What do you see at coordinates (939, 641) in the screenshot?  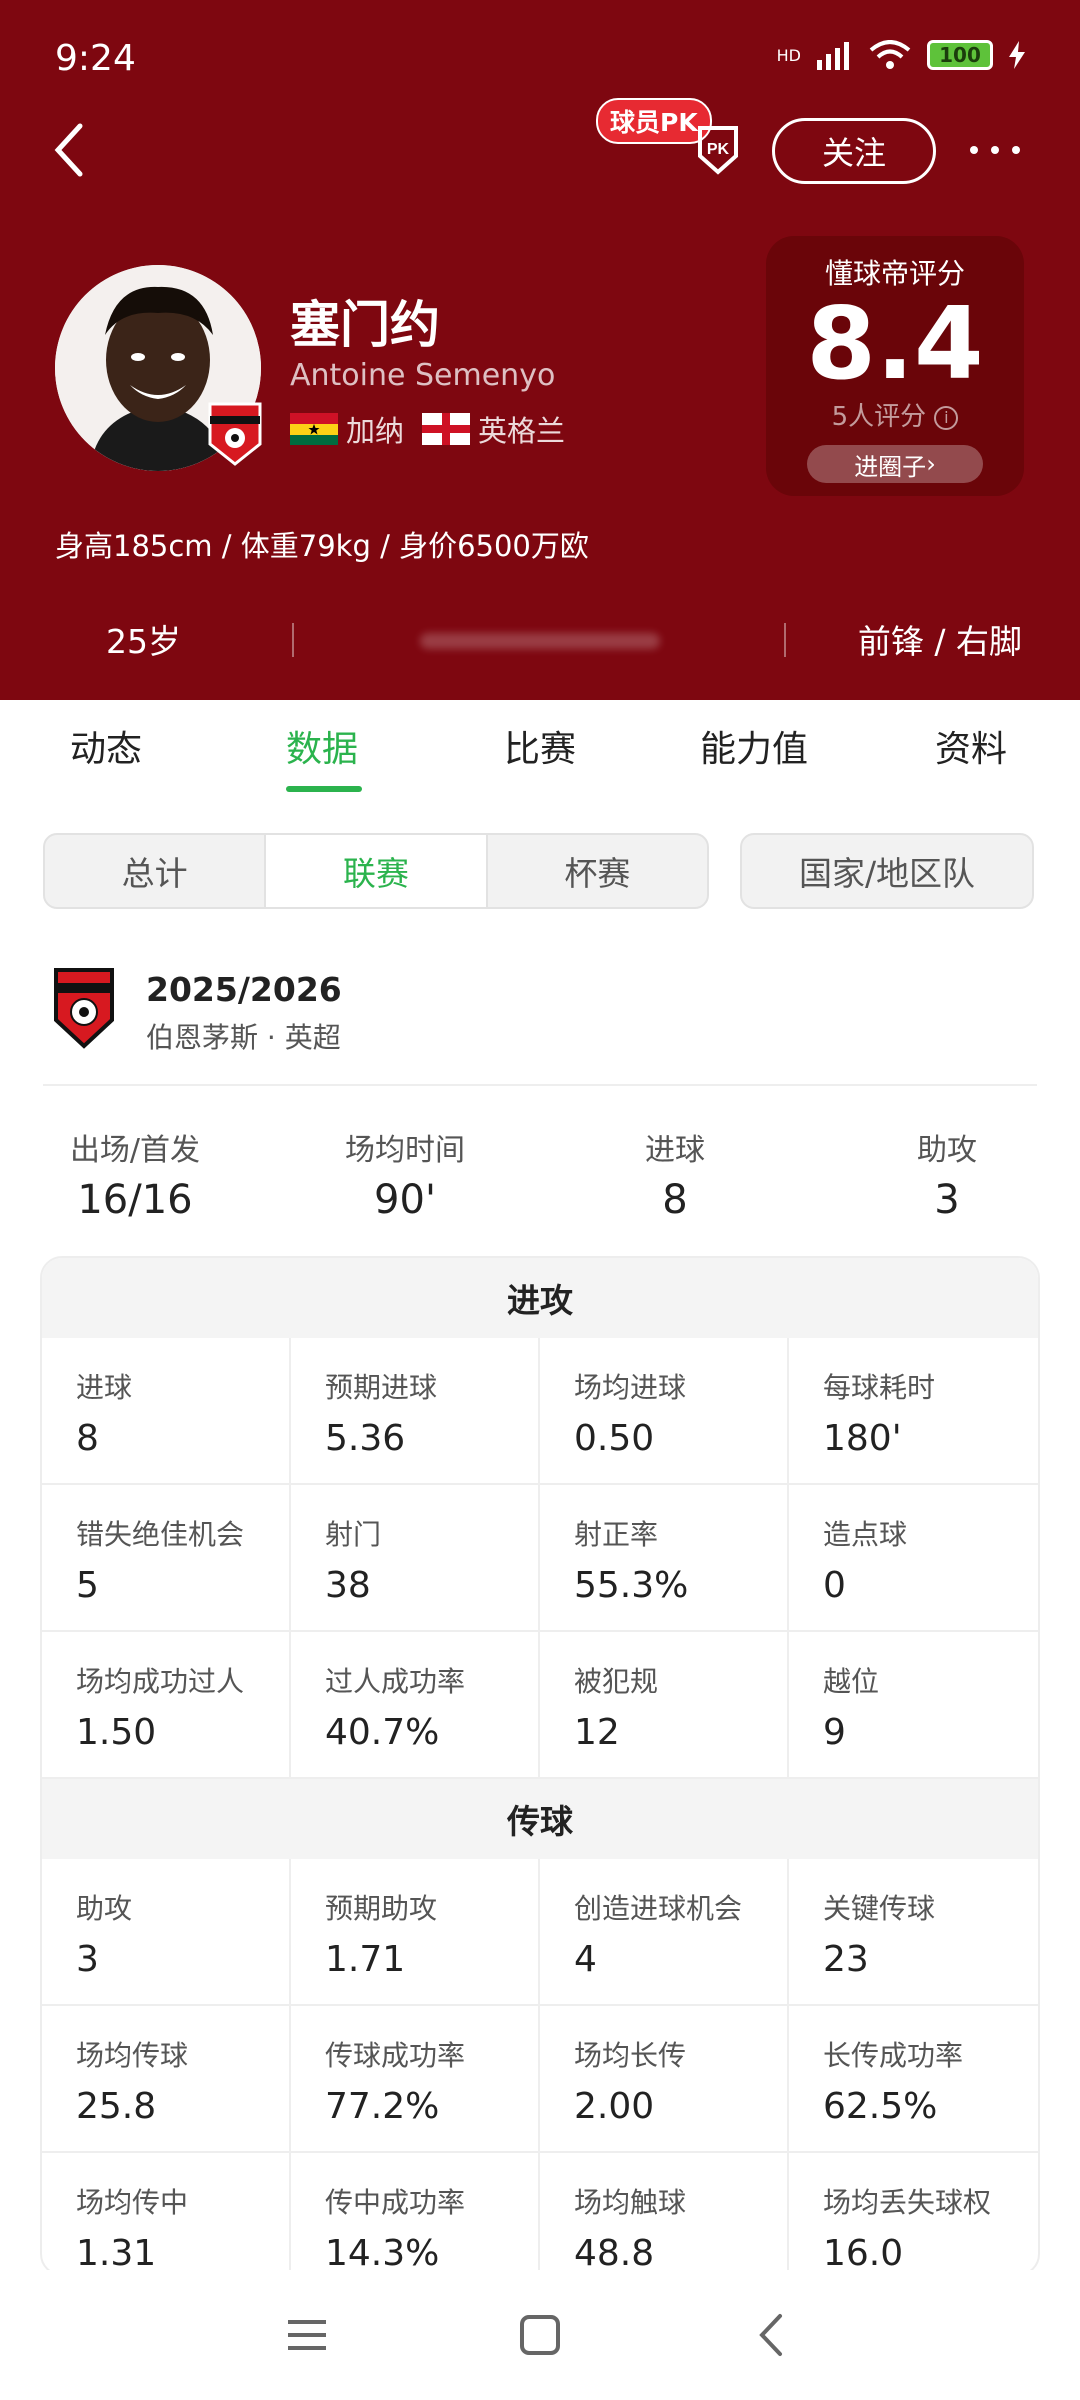 I see `player-position: 前锋 / 右脚` at bounding box center [939, 641].